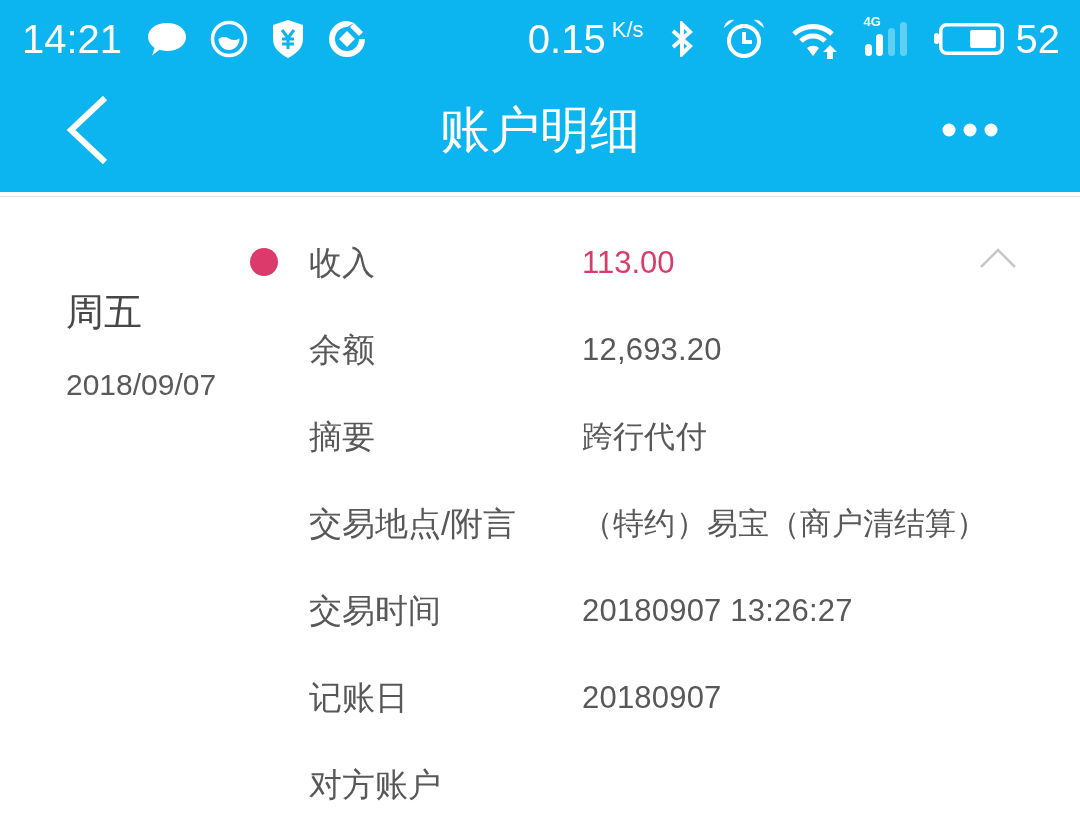 Image resolution: width=1080 pixels, height=831 pixels. I want to click on field-label: 余额, so click(342, 349).